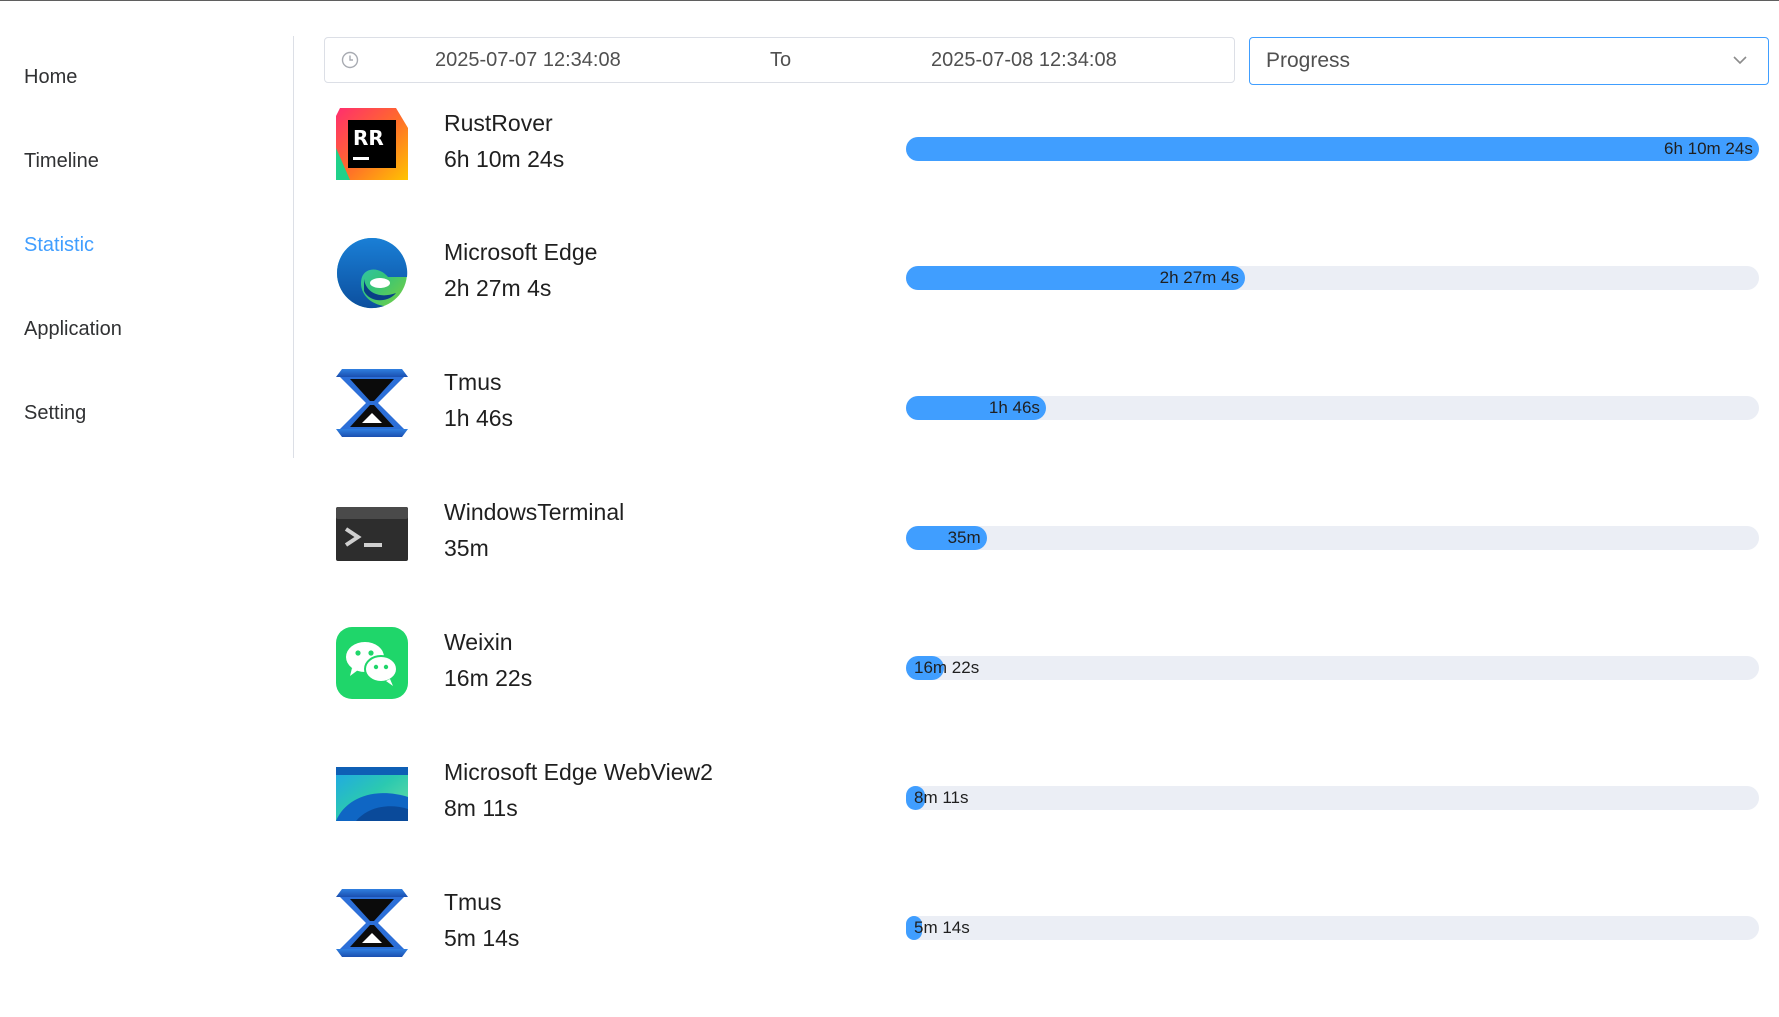 The height and width of the screenshot is (1017, 1779). I want to click on edge-icon, so click(372, 273).